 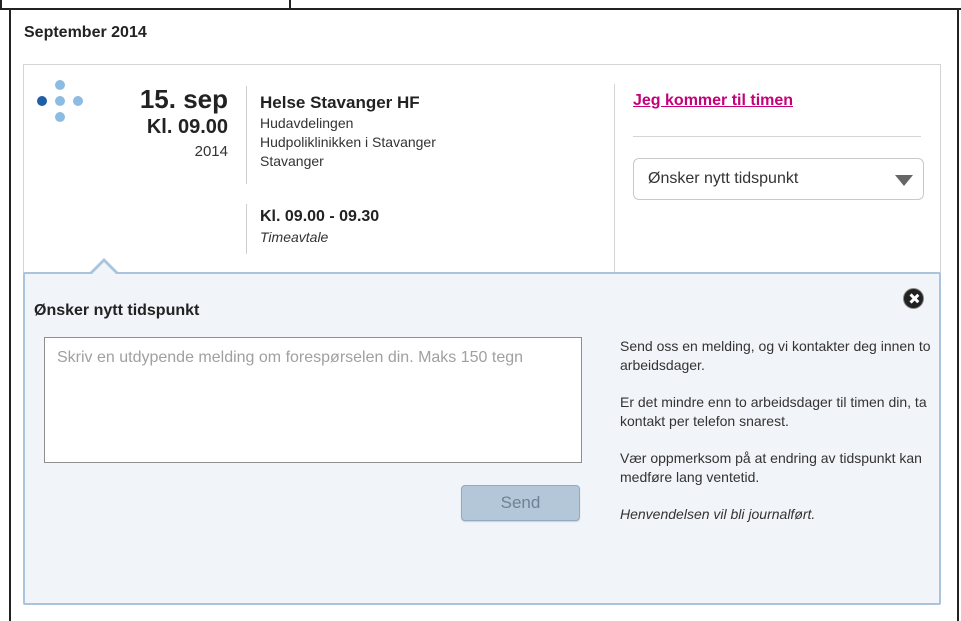 What do you see at coordinates (292, 161) in the screenshot?
I see `city: Stavanger` at bounding box center [292, 161].